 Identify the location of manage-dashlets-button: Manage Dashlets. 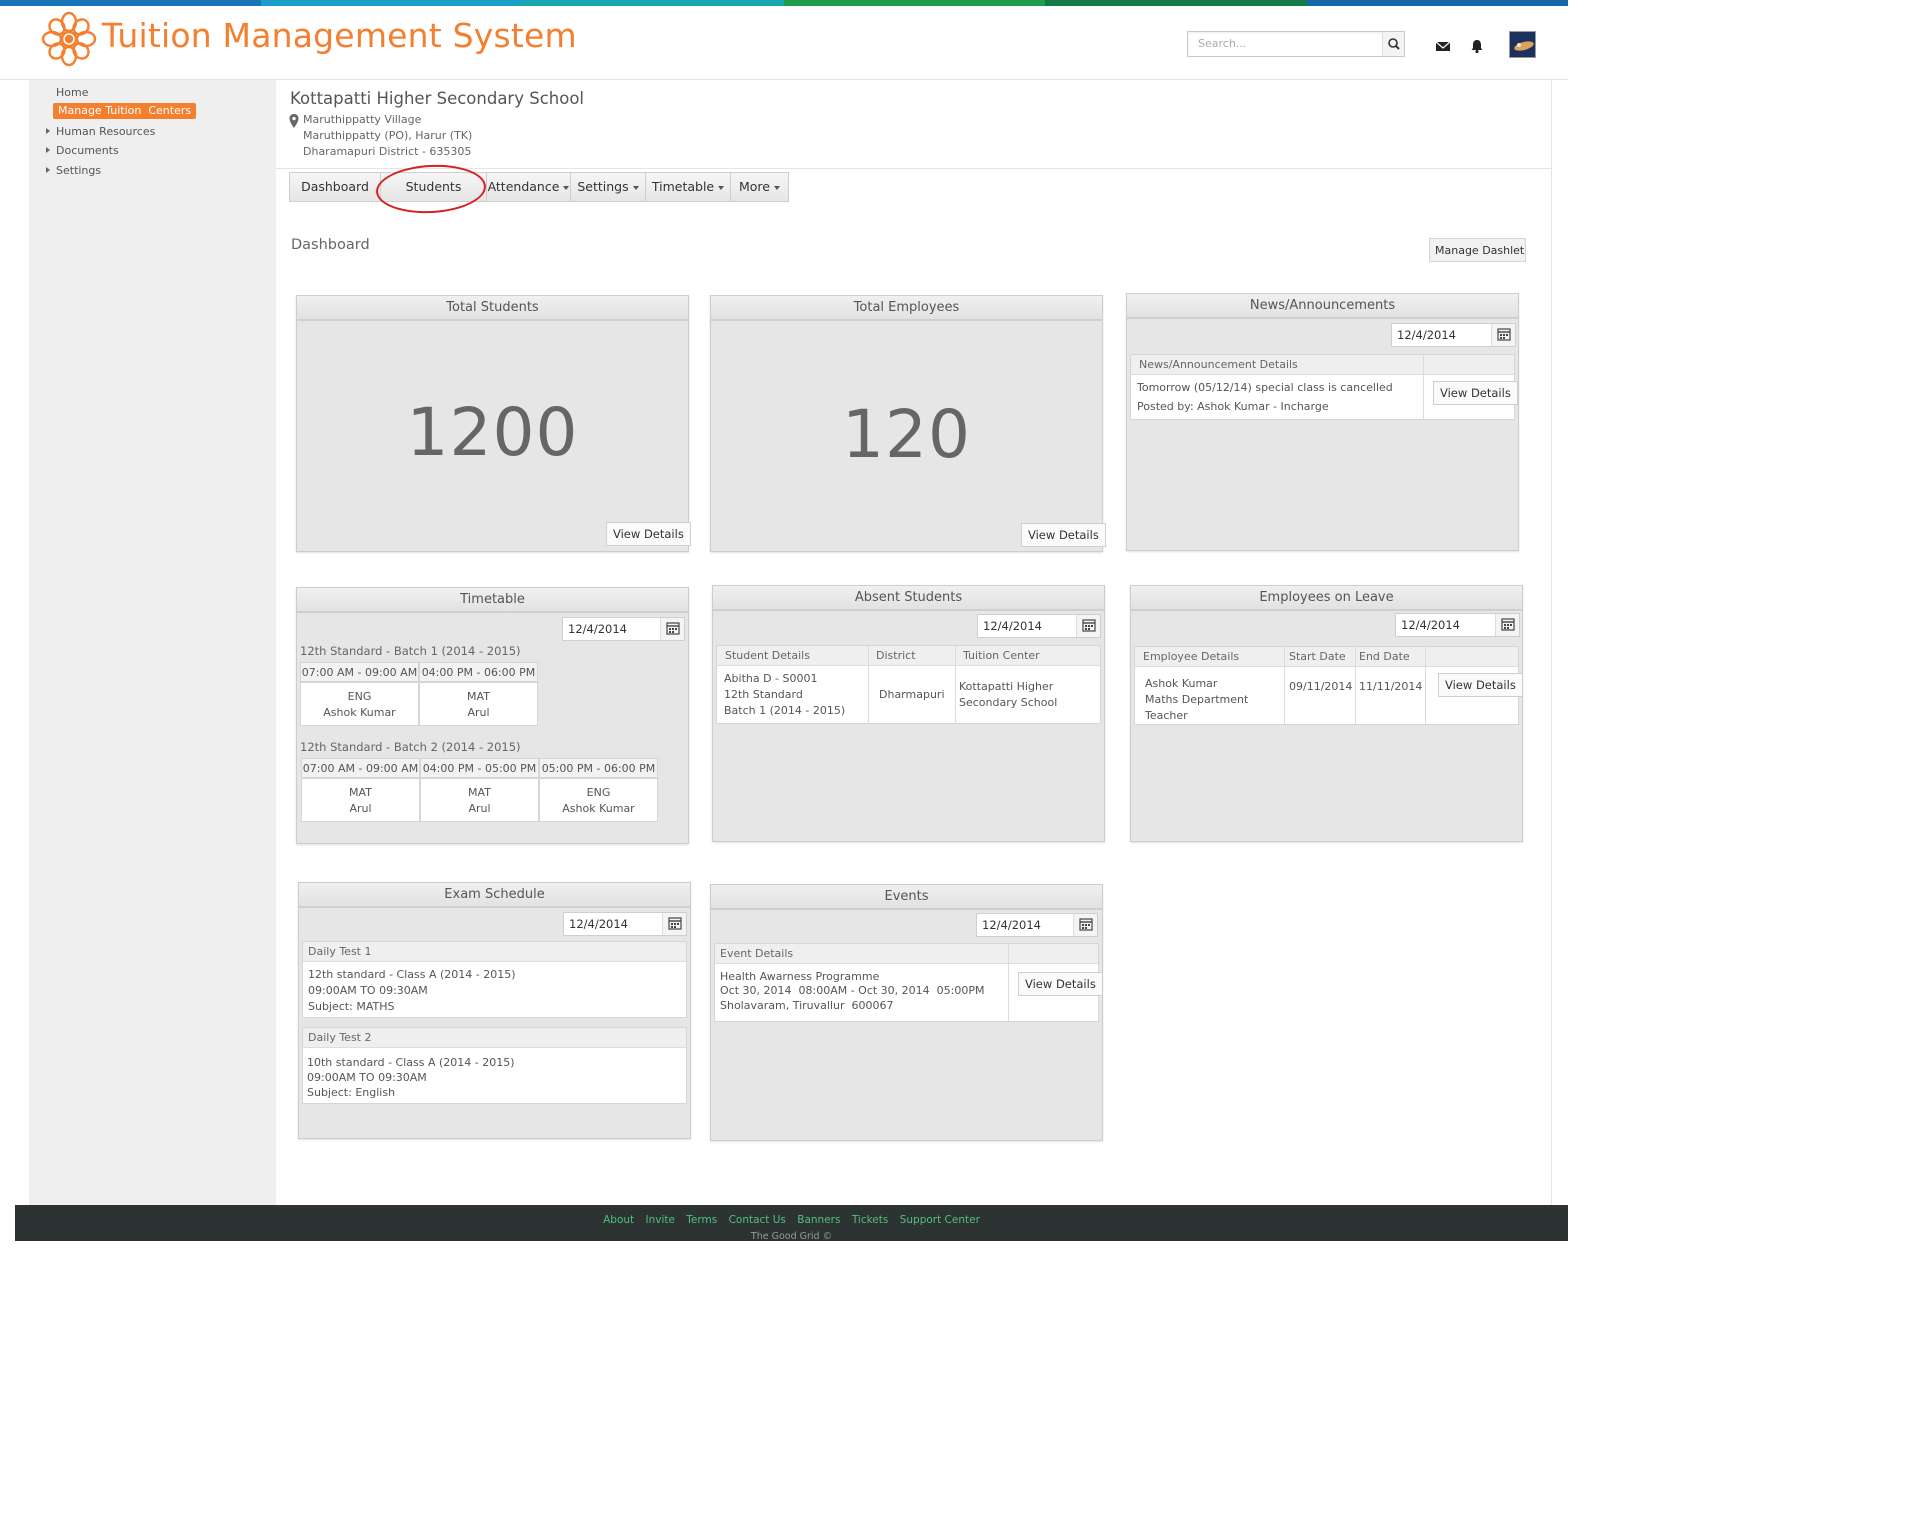
(1477, 250).